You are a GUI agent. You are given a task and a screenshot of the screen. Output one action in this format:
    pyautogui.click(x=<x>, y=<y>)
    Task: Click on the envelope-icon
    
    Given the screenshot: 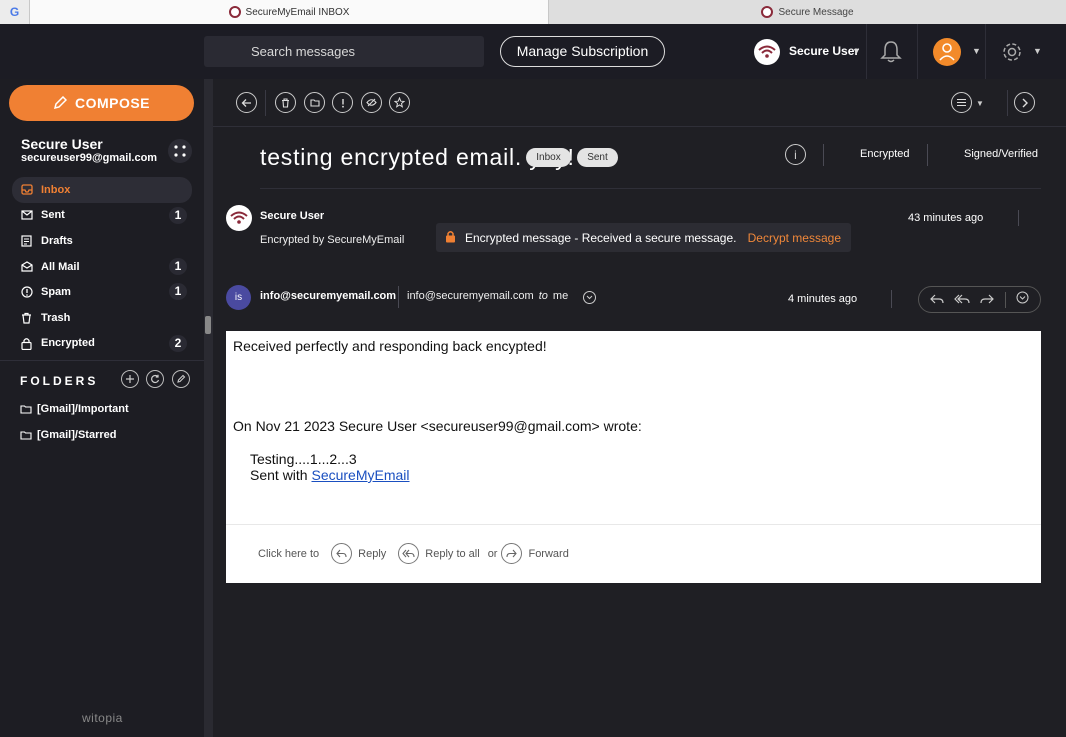 What is the action you would take?
    pyautogui.click(x=26, y=215)
    